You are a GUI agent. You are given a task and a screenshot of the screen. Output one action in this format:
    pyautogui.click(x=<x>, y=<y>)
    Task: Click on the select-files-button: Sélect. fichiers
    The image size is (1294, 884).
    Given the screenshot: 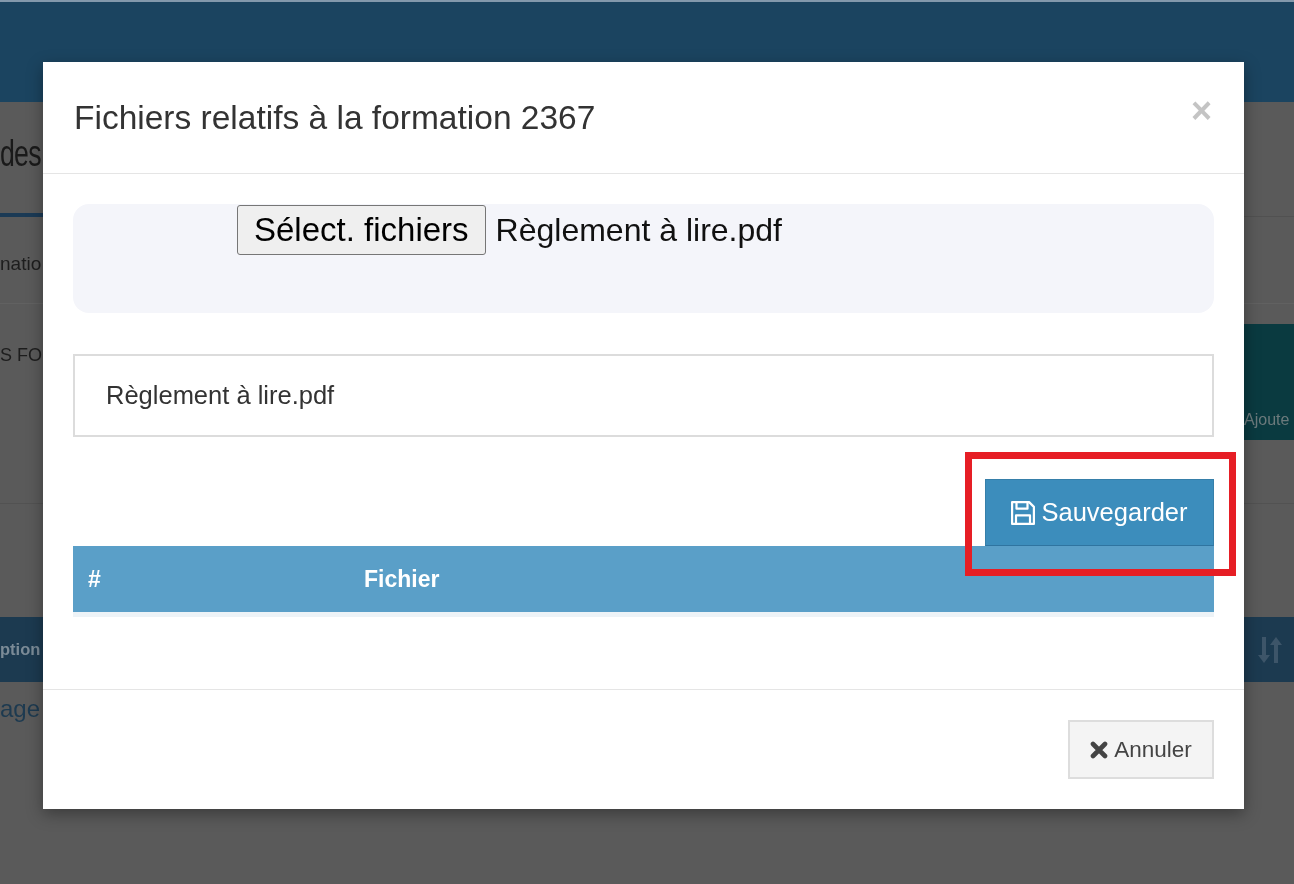 What is the action you would take?
    pyautogui.click(x=361, y=230)
    